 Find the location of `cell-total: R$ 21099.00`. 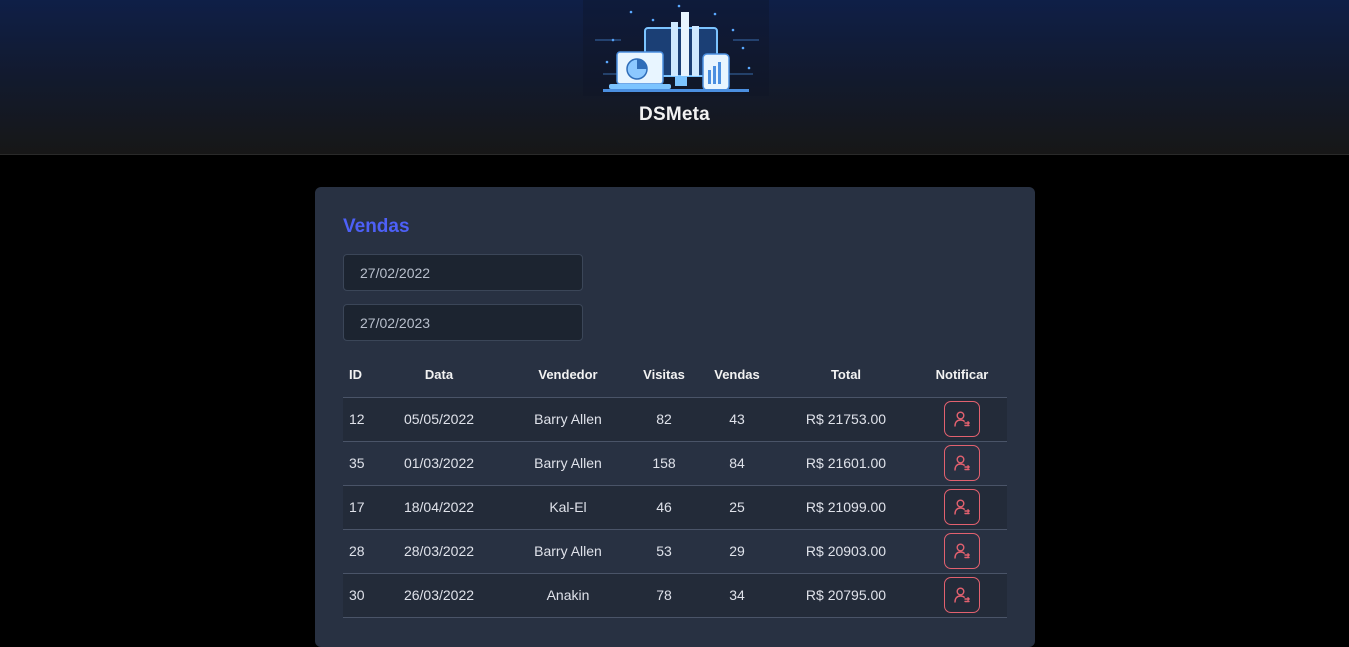

cell-total: R$ 21099.00 is located at coordinates (846, 507).